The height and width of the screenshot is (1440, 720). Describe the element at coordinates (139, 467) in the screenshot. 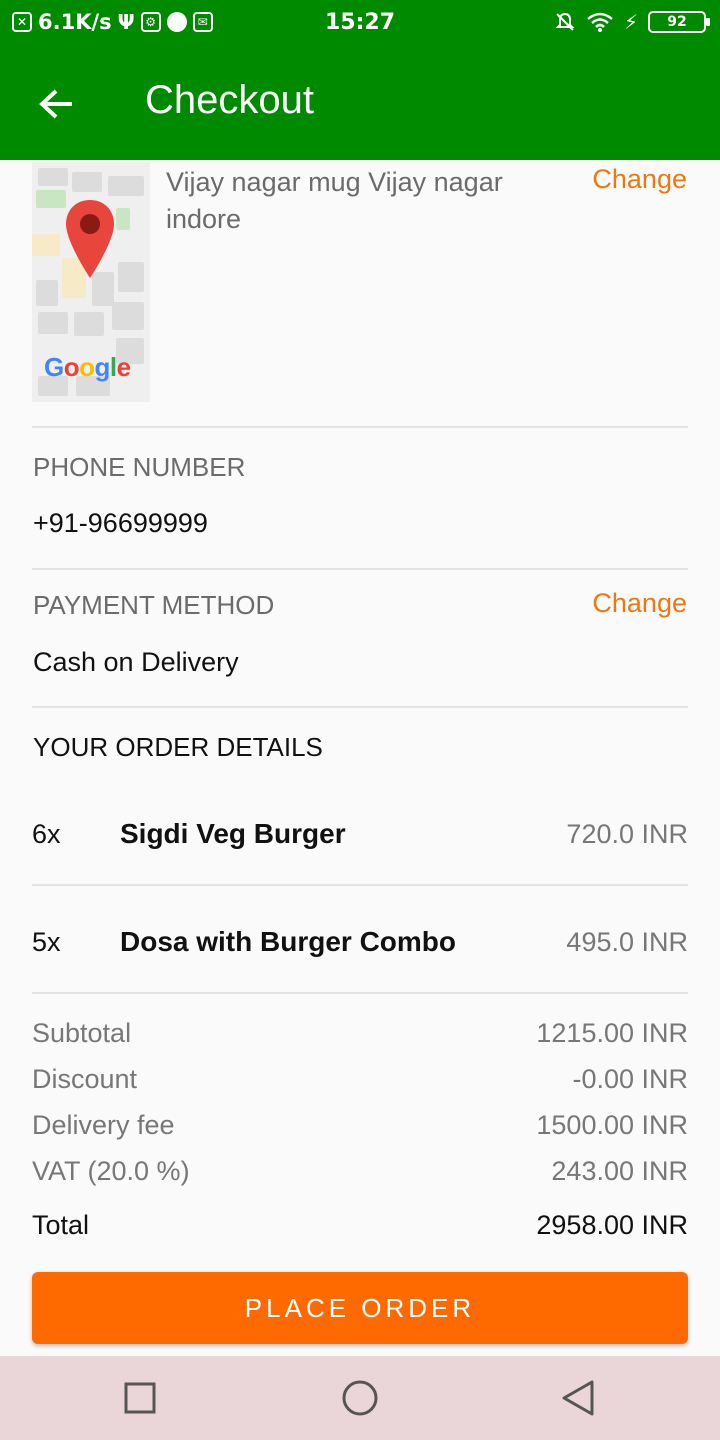

I see `phone-label: PHONE NUMBER` at that location.